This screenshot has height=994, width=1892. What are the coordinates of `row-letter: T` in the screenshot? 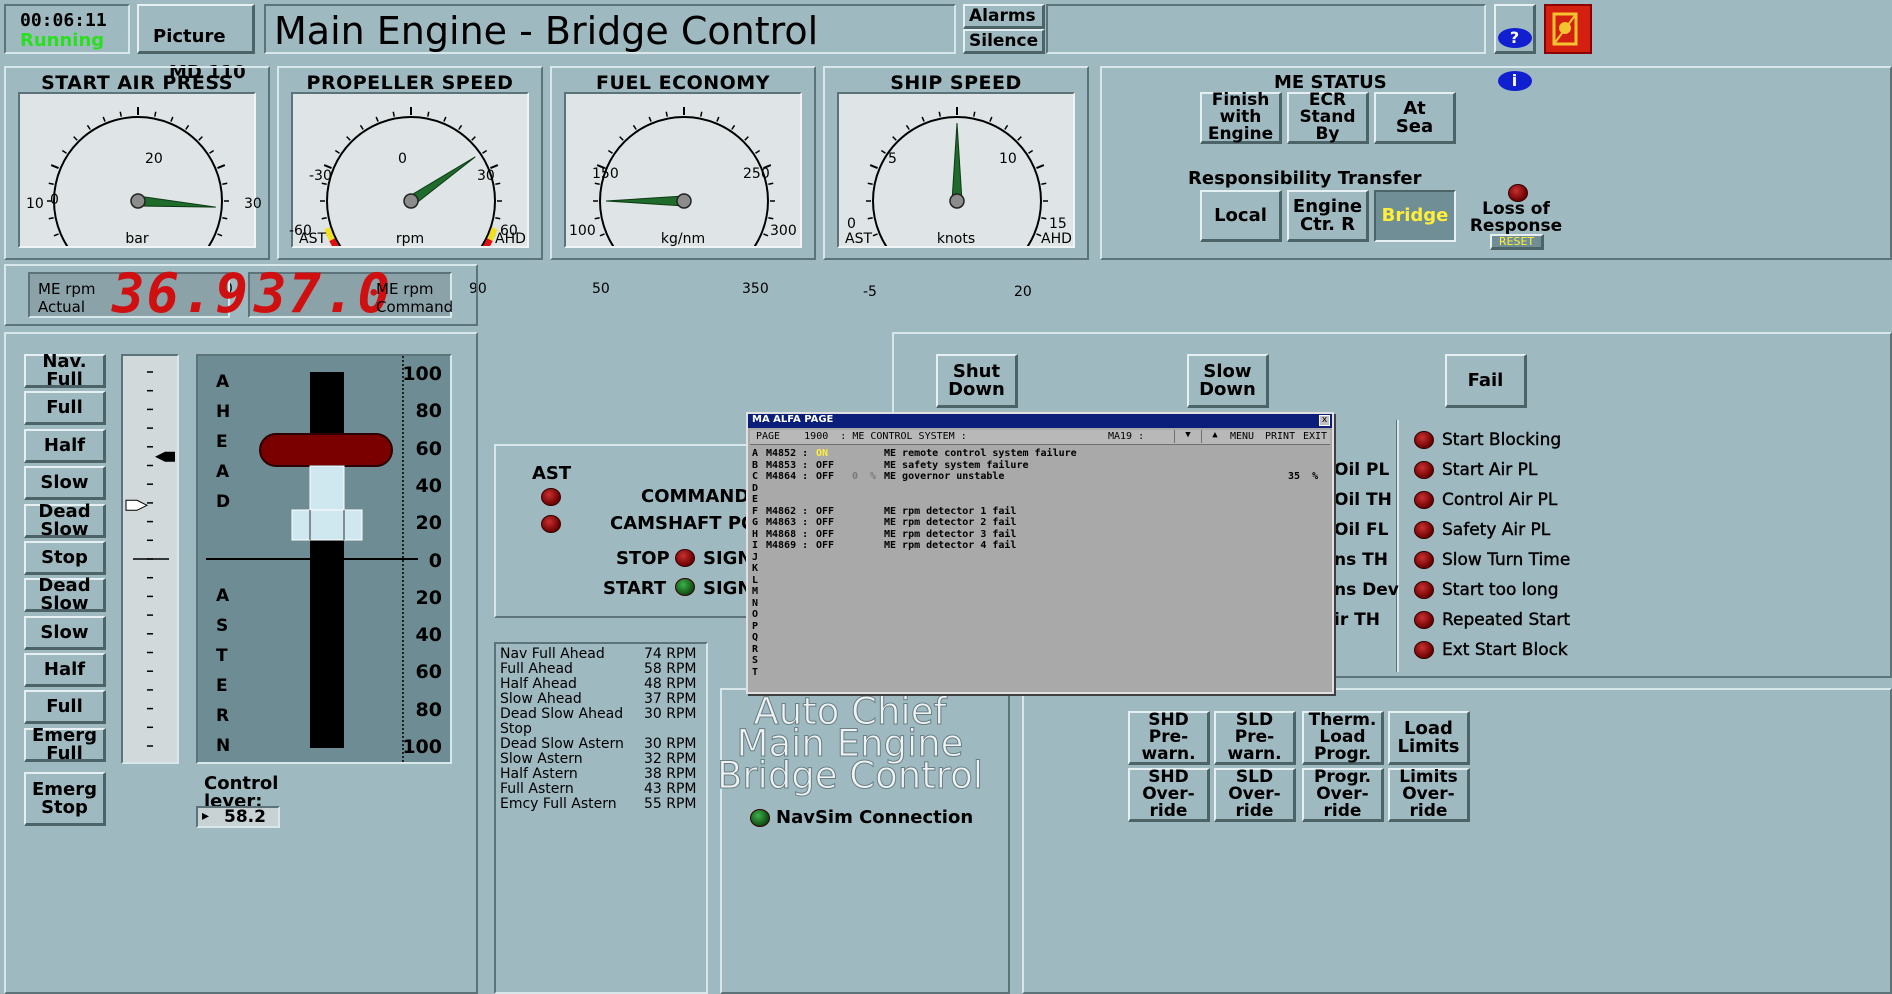 It's located at (755, 672).